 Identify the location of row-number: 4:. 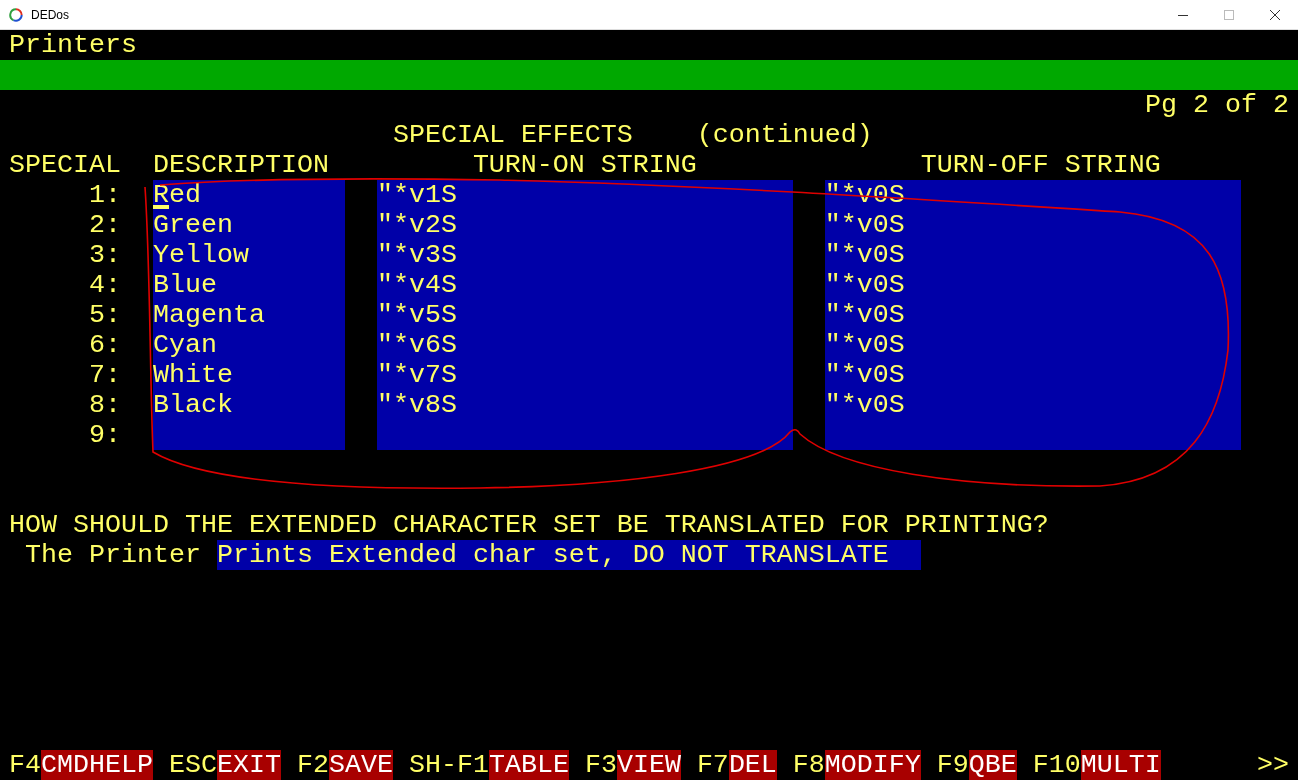
(104, 285).